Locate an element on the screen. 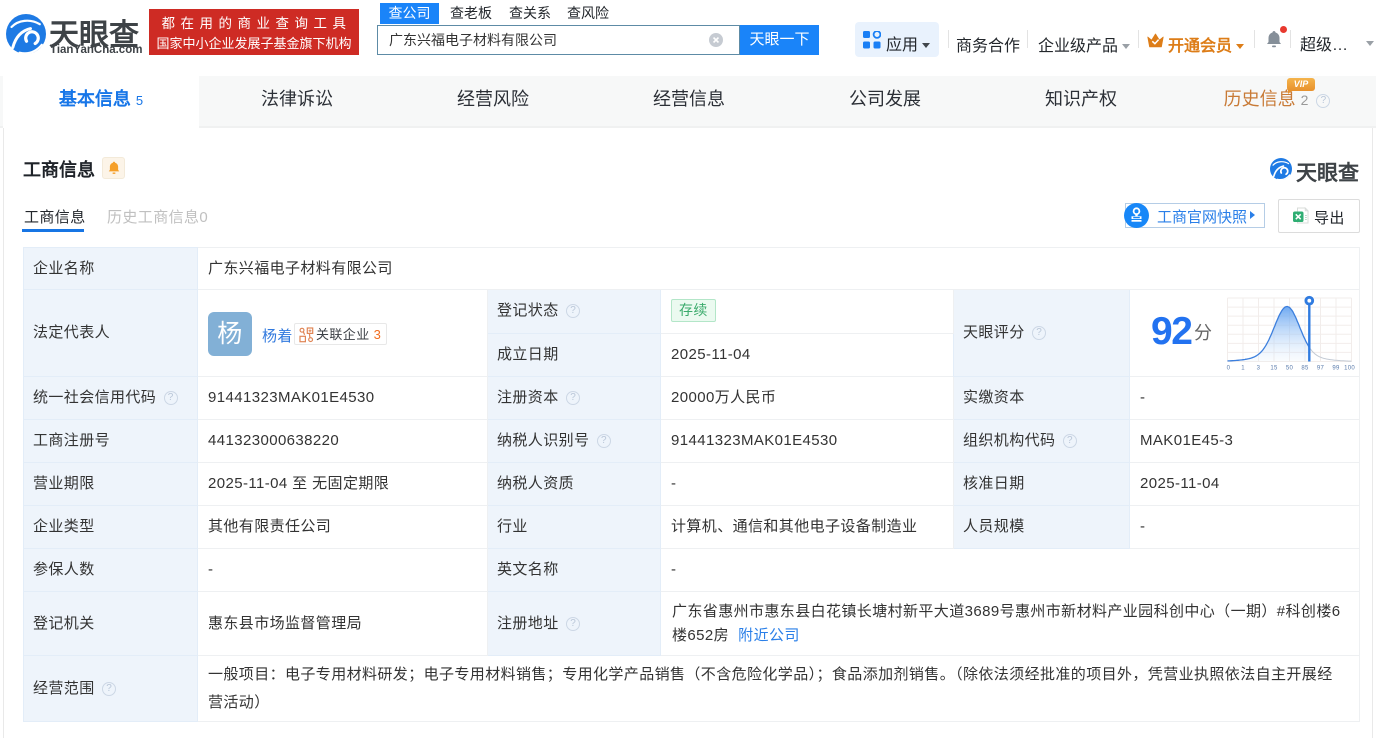 Image resolution: width=1382 pixels, height=738 pixels. svg-text: 97 is located at coordinates (1321, 369).